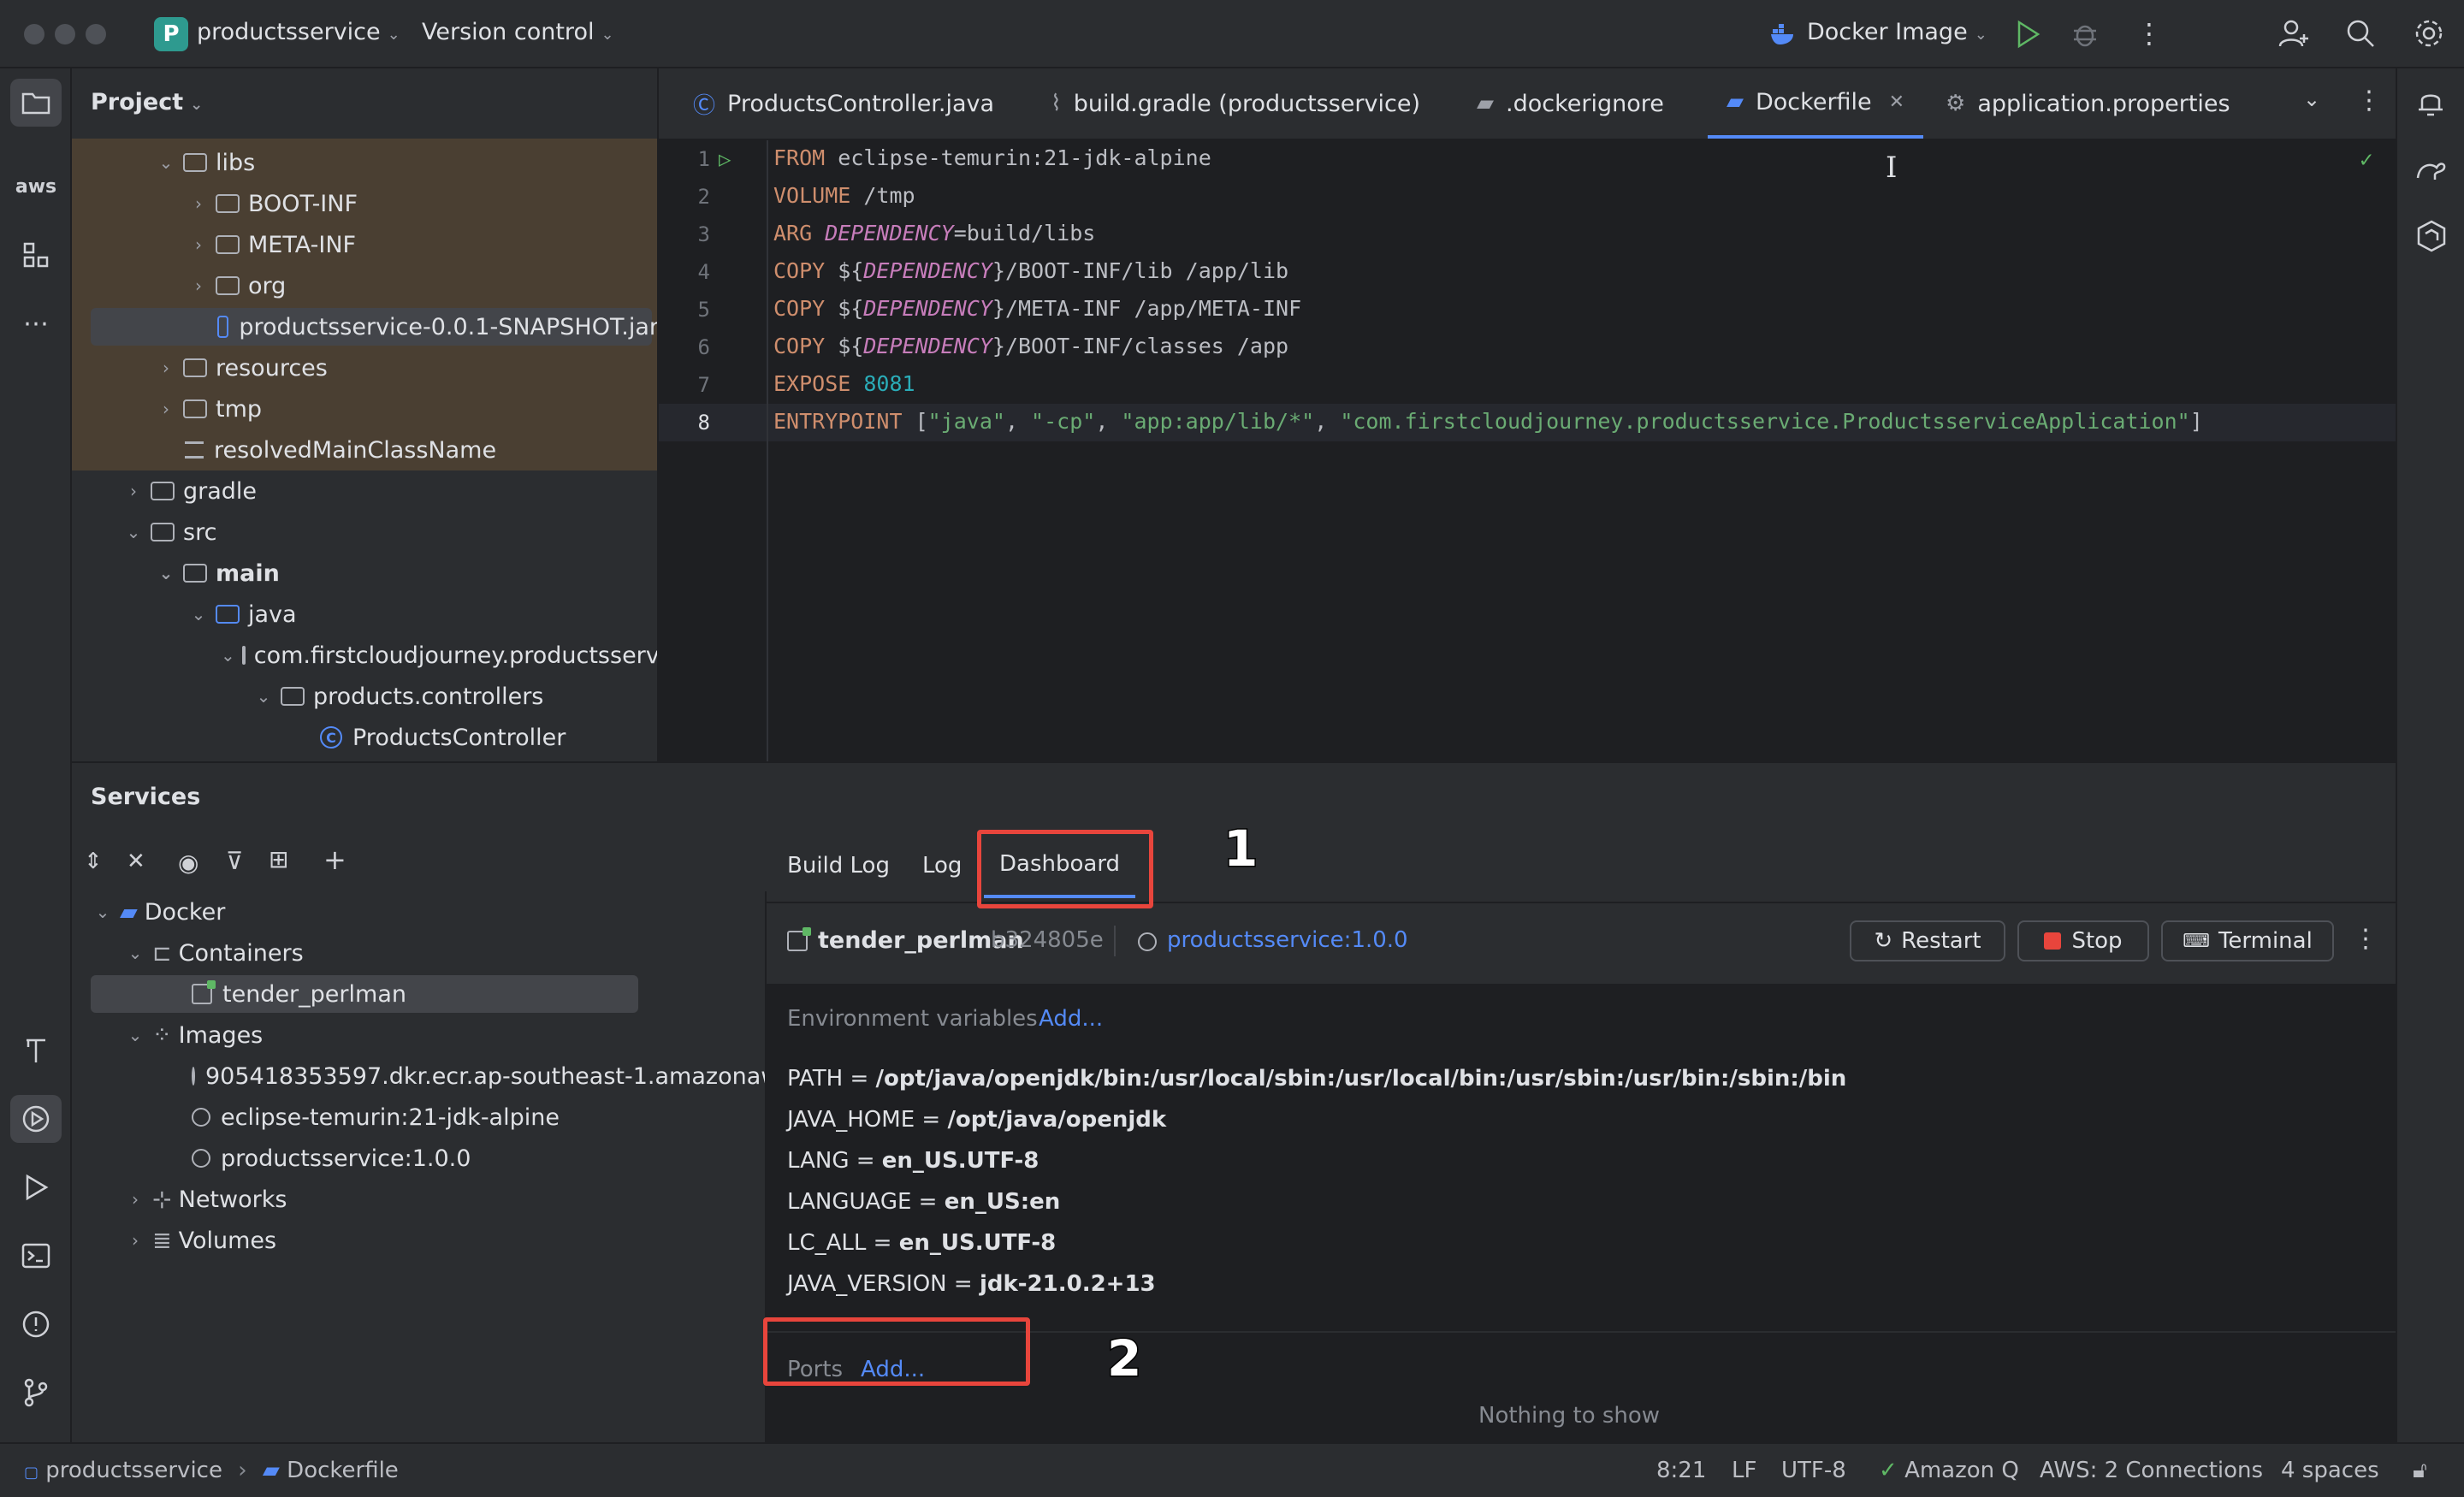 Image resolution: width=2464 pixels, height=1497 pixels. What do you see at coordinates (36, 1050) in the screenshot?
I see `build-icon` at bounding box center [36, 1050].